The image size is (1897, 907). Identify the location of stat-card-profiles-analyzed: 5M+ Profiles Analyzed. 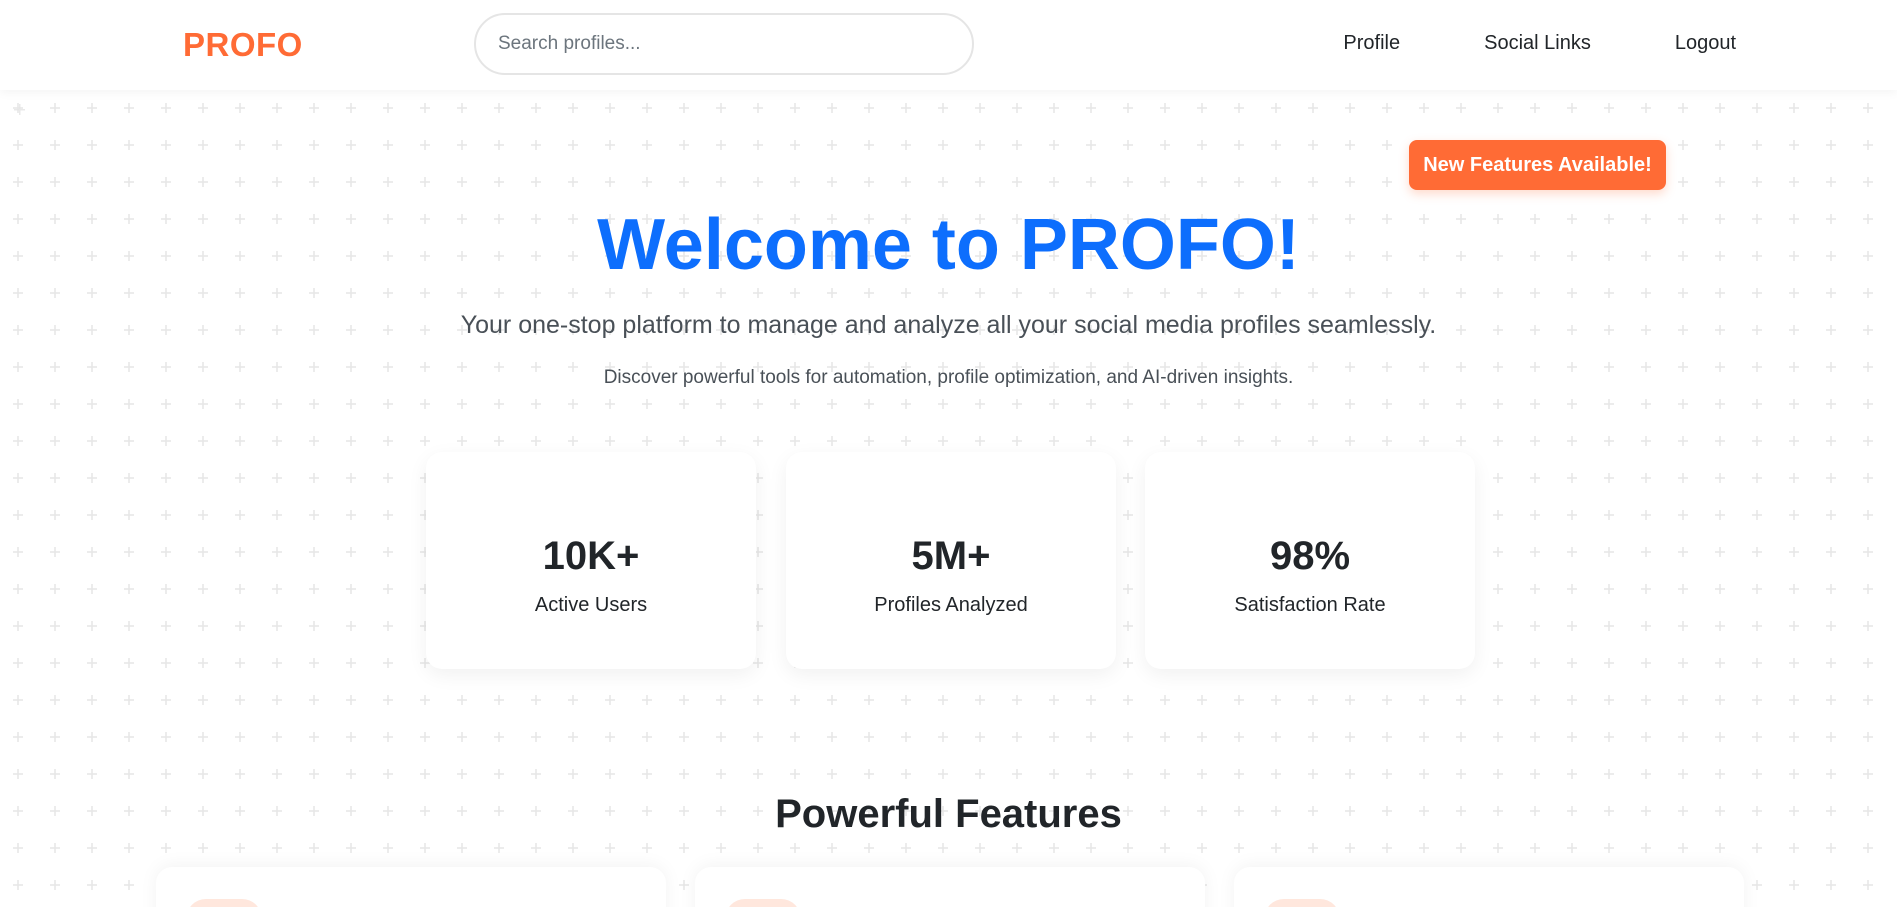
(951, 560).